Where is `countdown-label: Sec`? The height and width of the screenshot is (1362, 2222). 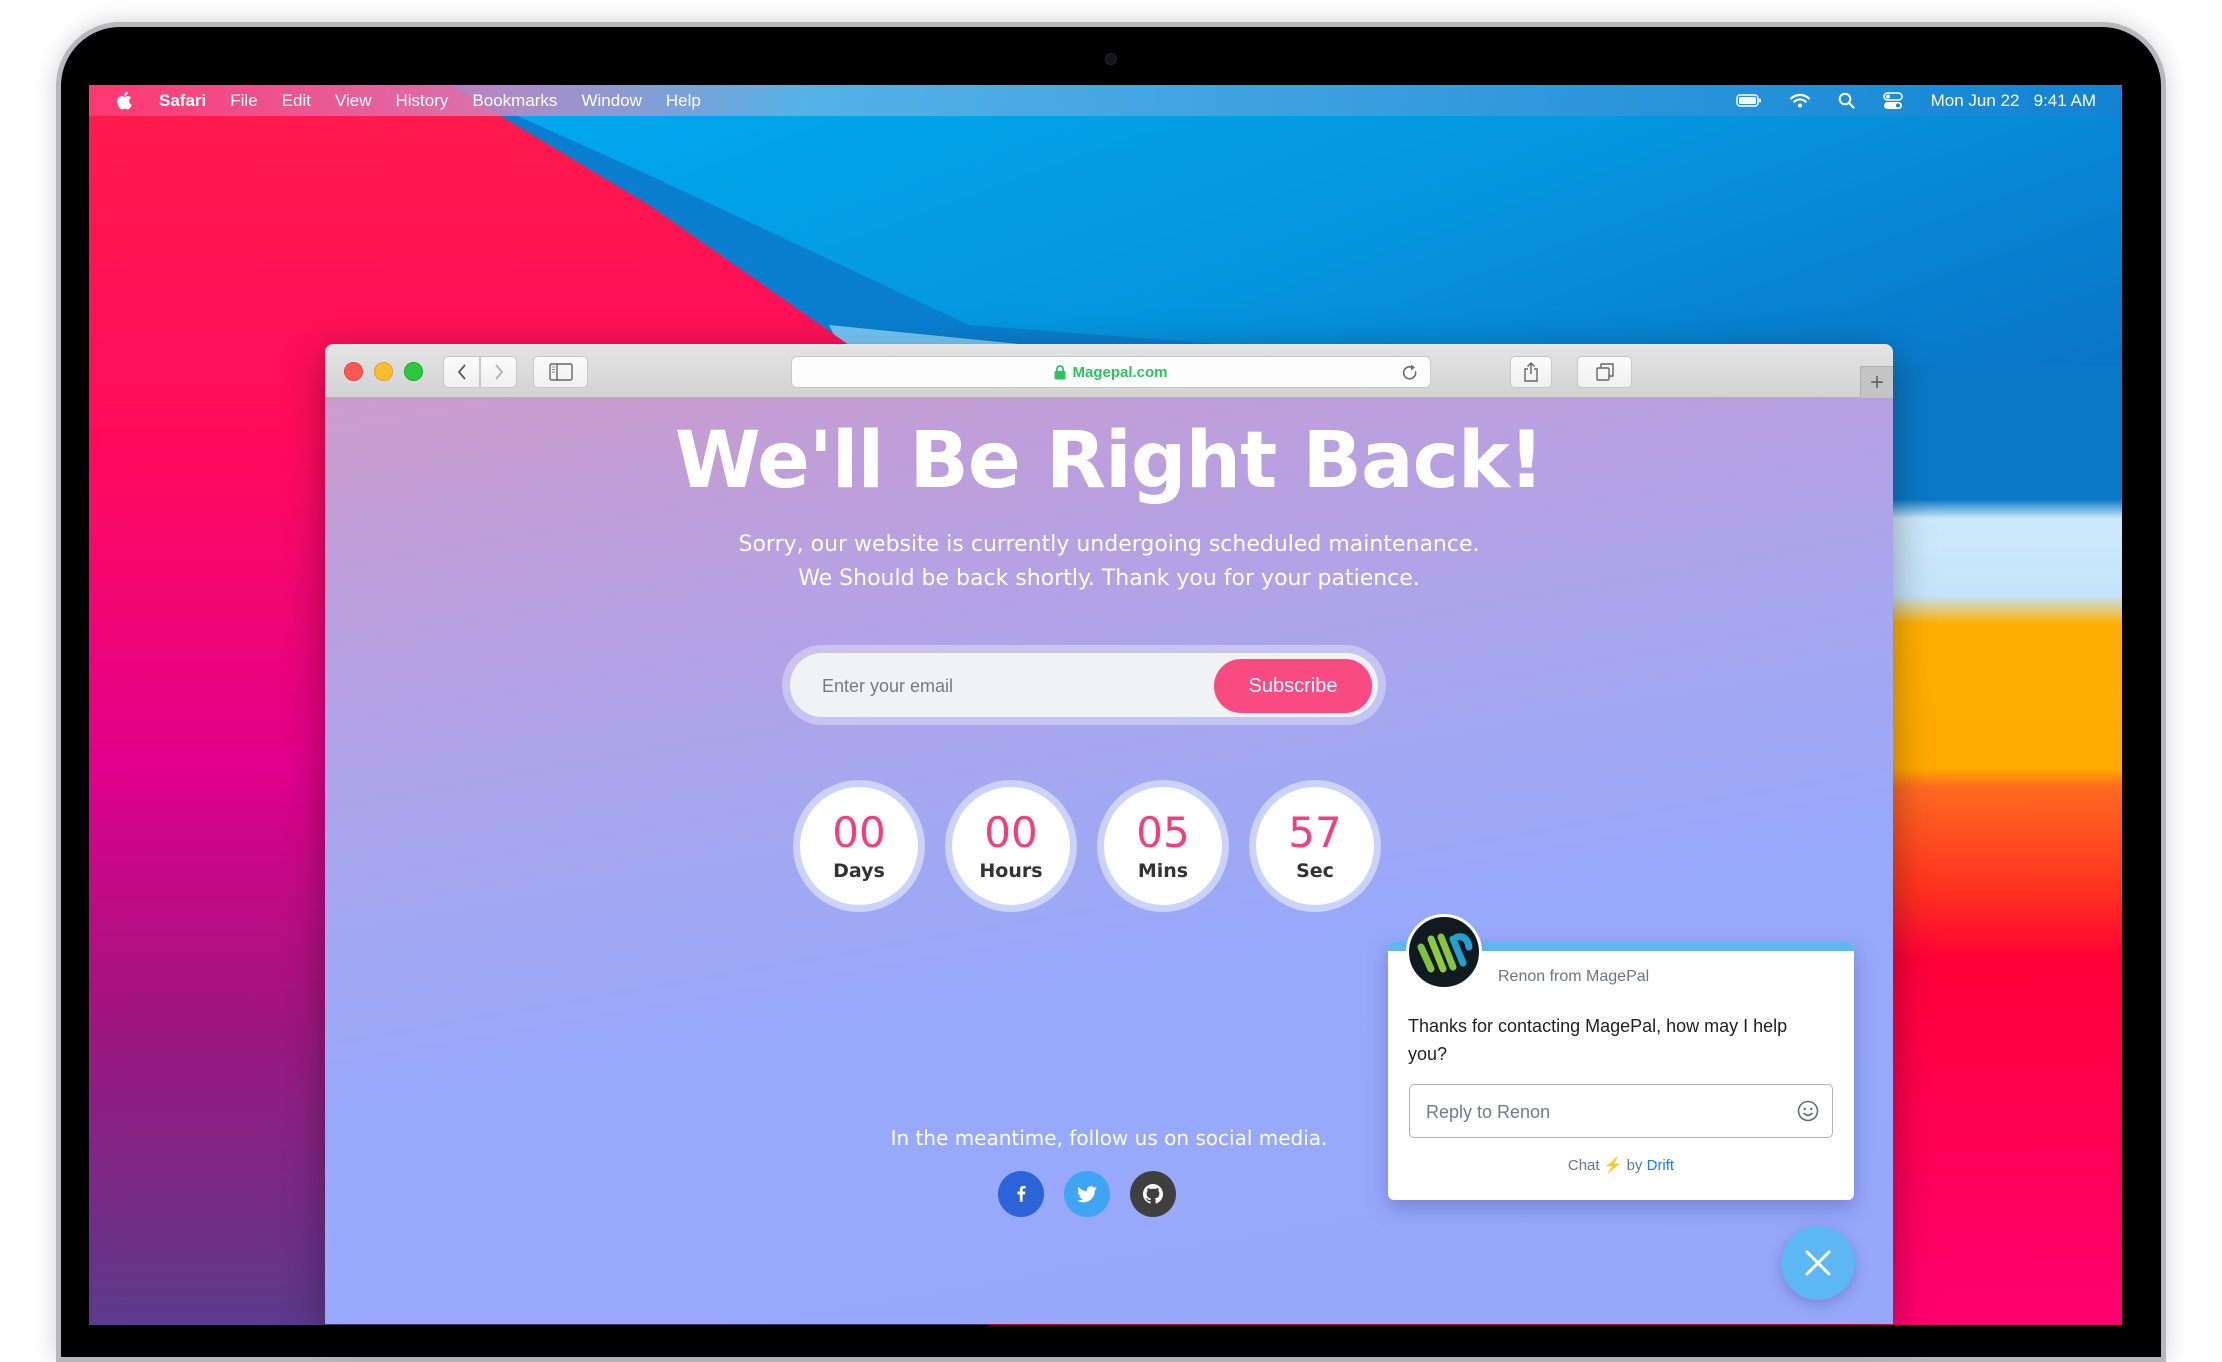 countdown-label: Sec is located at coordinates (1315, 871).